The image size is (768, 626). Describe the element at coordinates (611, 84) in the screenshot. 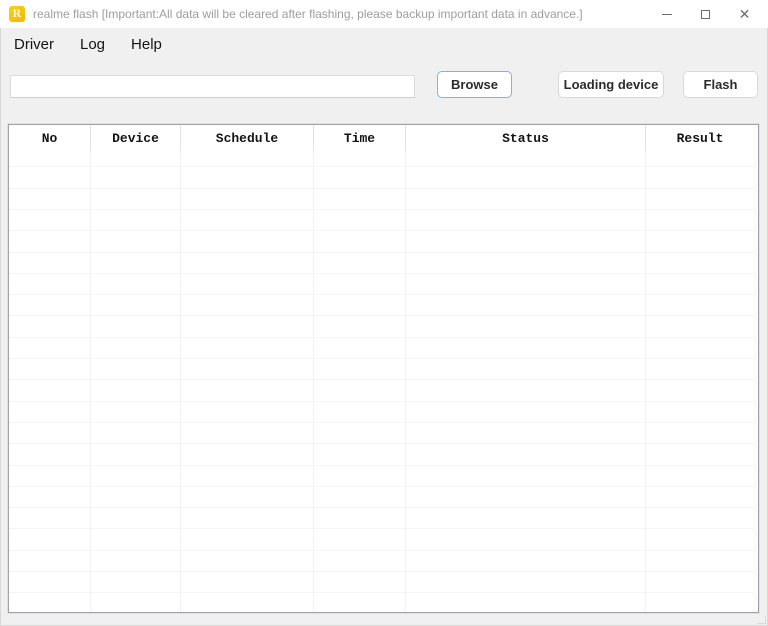

I see `loading-device-button: Loading device` at that location.